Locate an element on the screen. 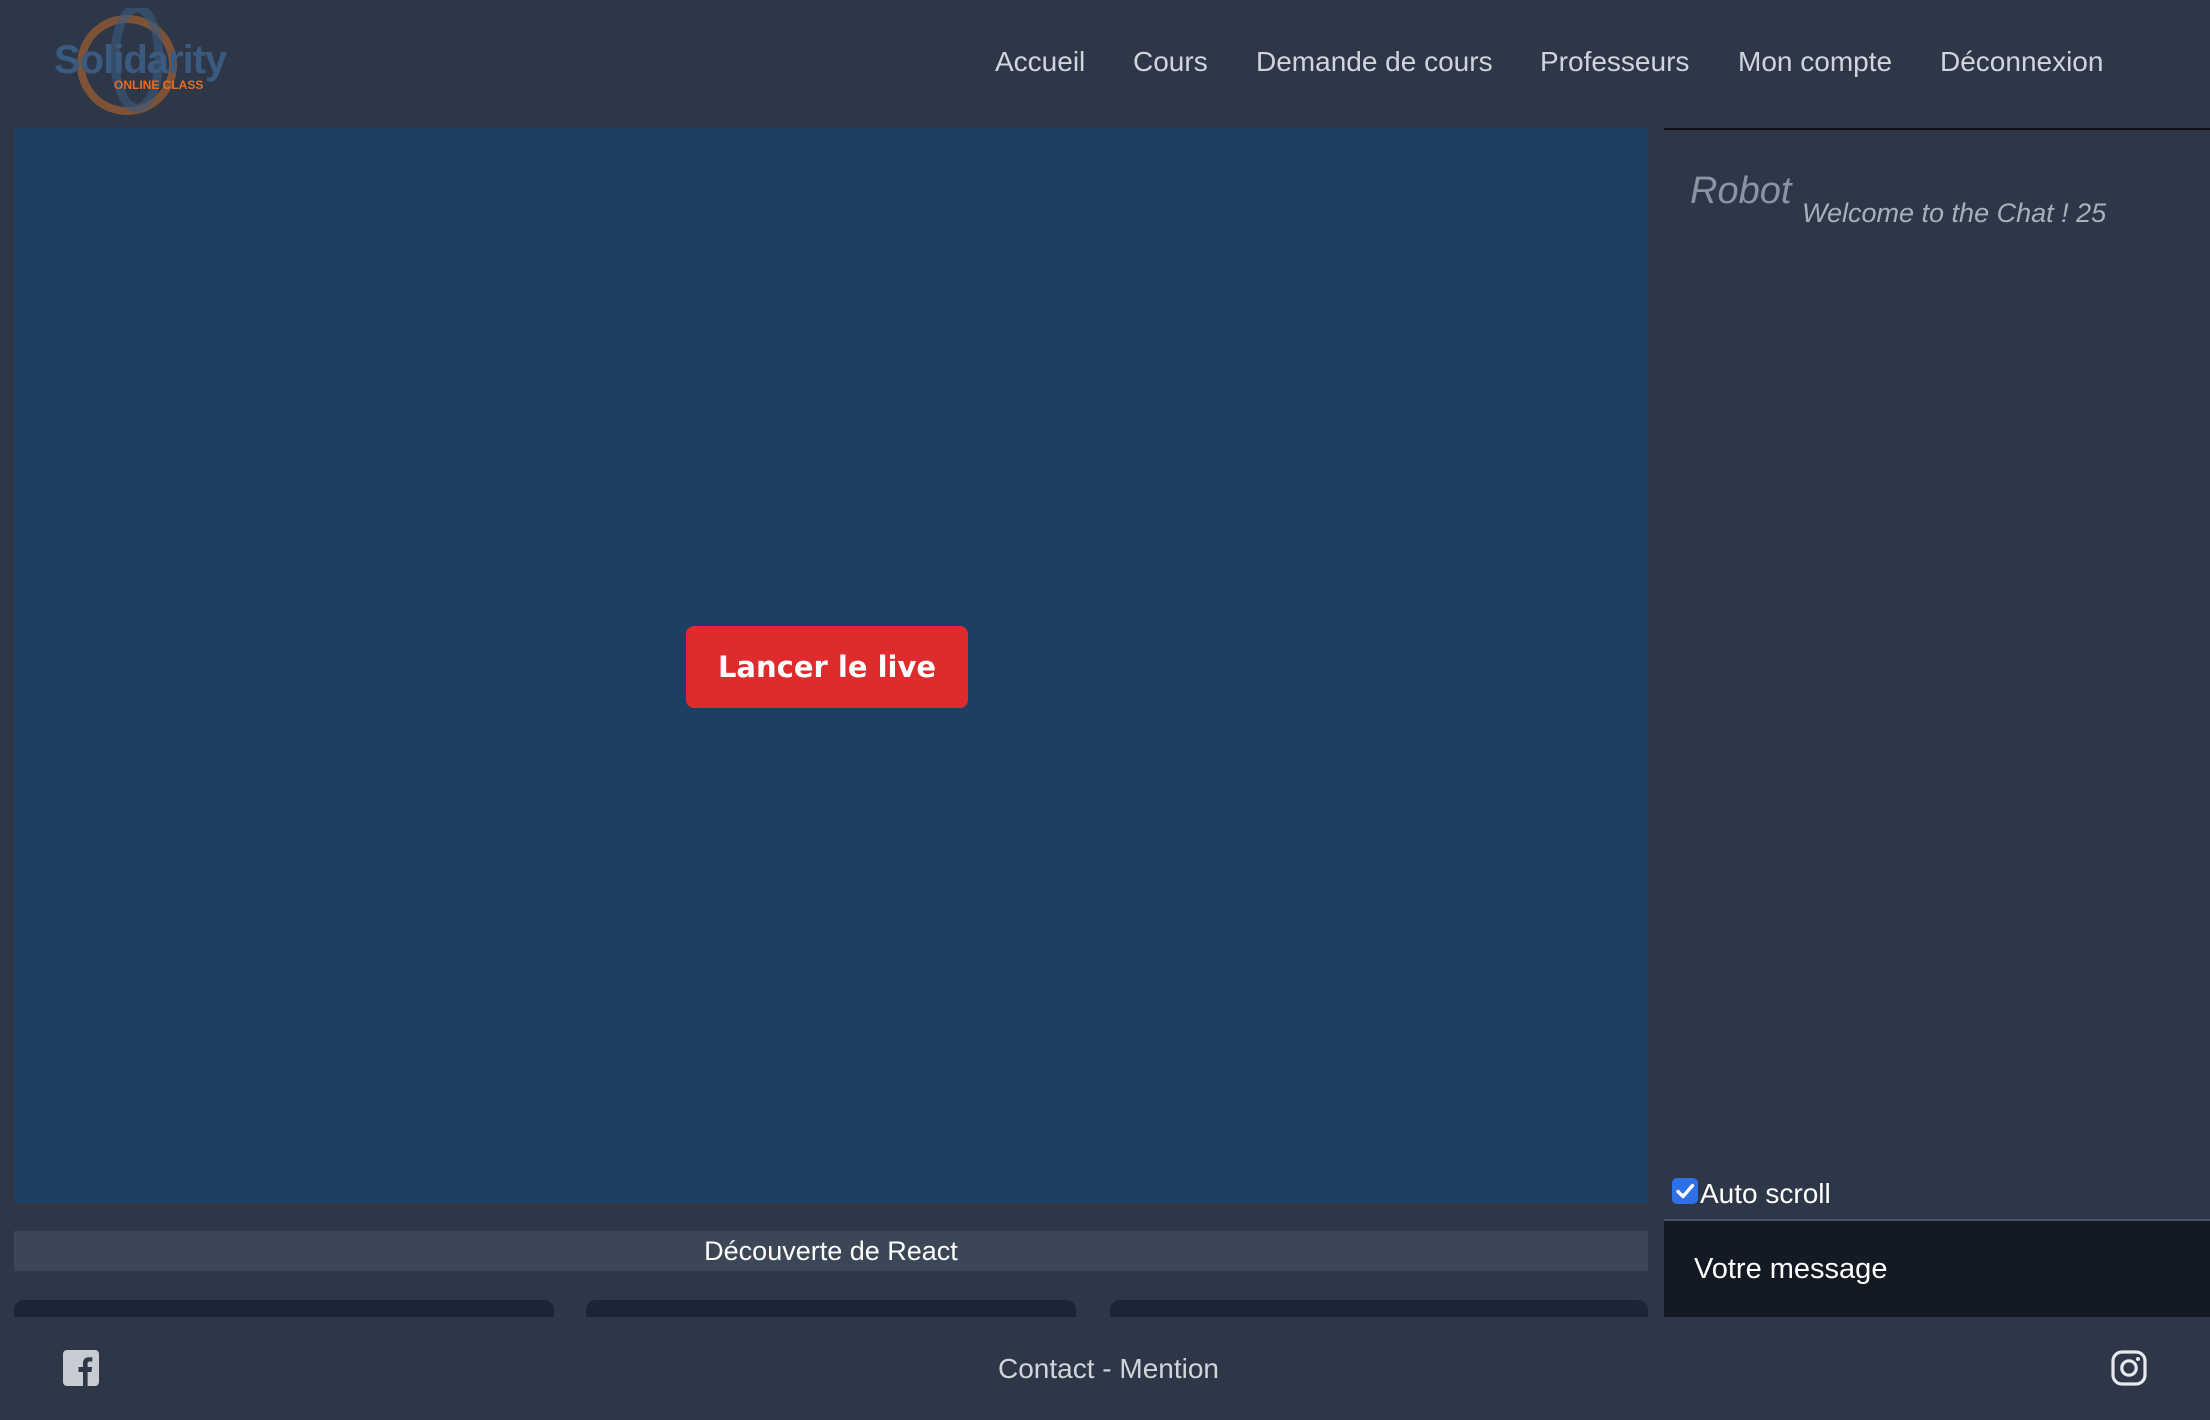 This screenshot has height=1420, width=2210. solidarity-logo: Solidarity ONLINE CLASS is located at coordinates (139, 65).